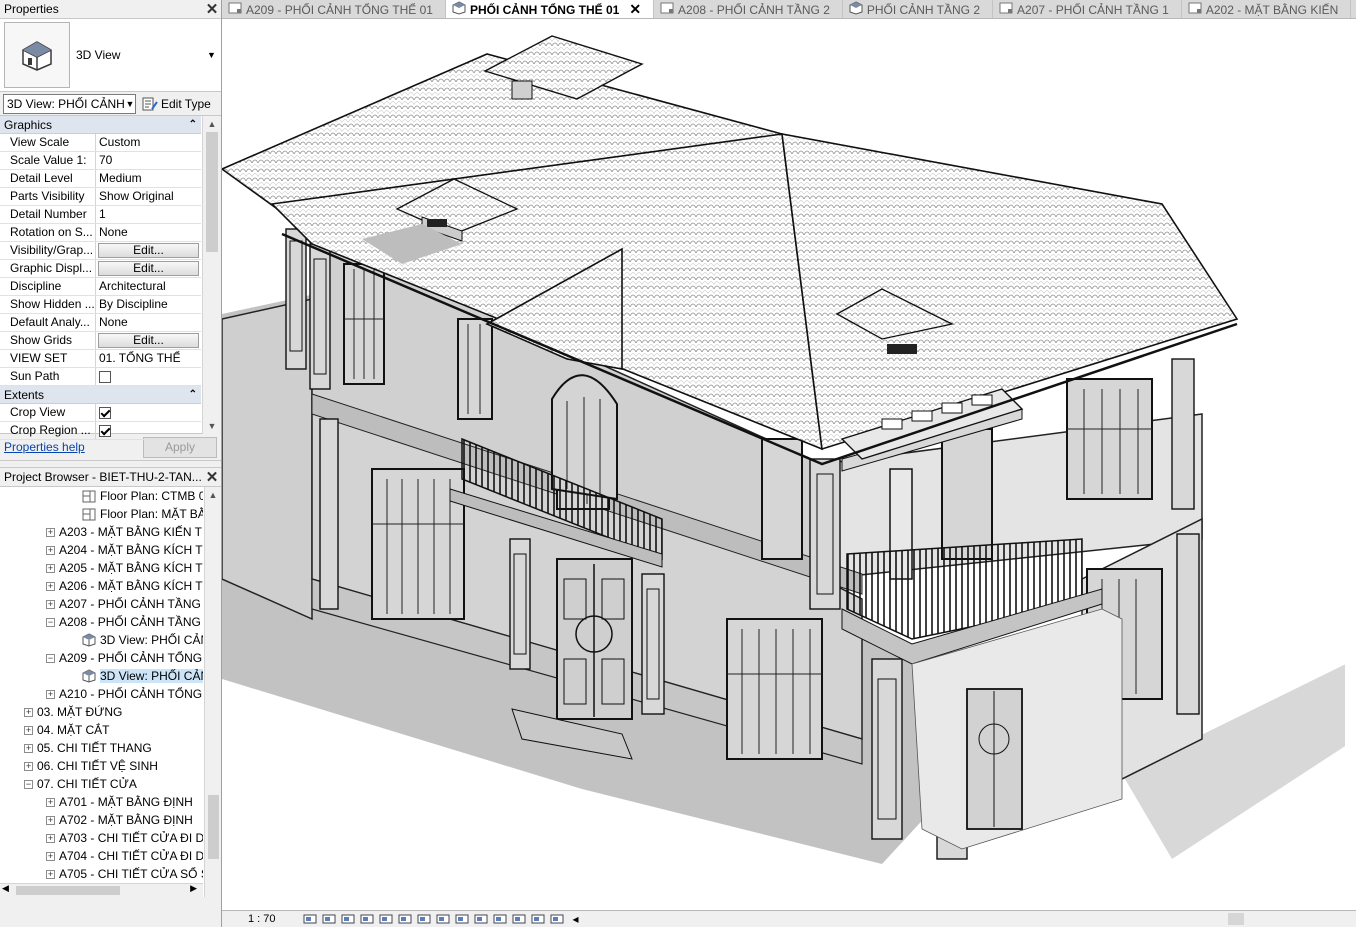  I want to click on view-instance-dropdown: 3D View: PHỐI CẢNH ▼, so click(69, 103).